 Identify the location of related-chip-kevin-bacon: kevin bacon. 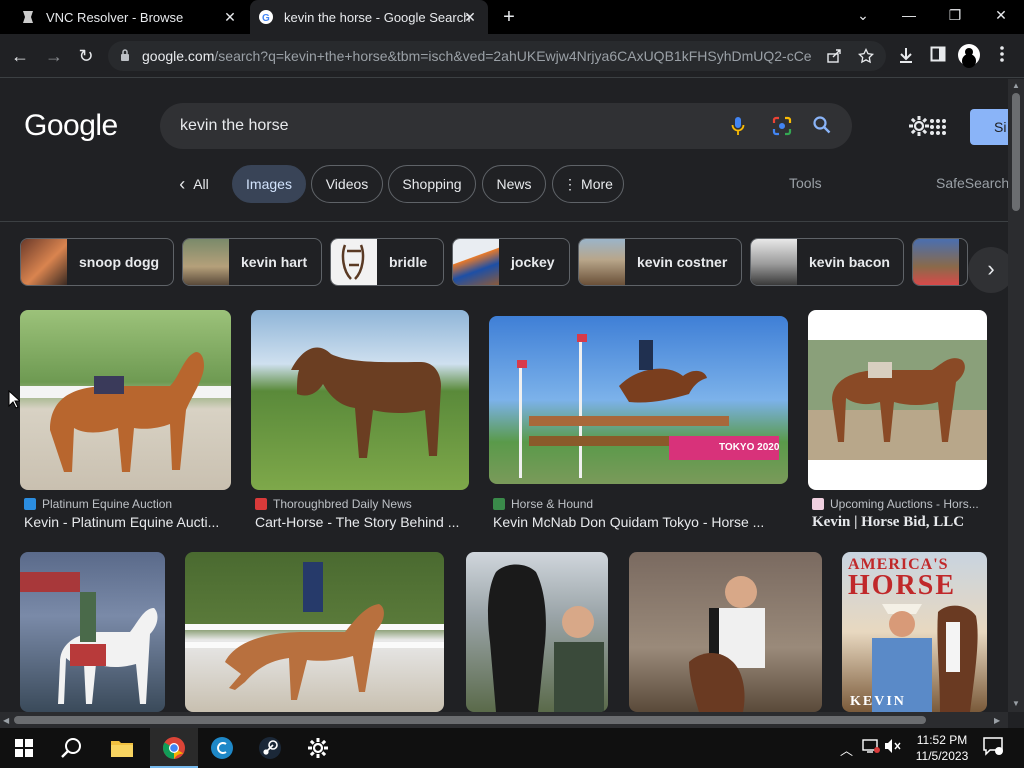
(827, 262).